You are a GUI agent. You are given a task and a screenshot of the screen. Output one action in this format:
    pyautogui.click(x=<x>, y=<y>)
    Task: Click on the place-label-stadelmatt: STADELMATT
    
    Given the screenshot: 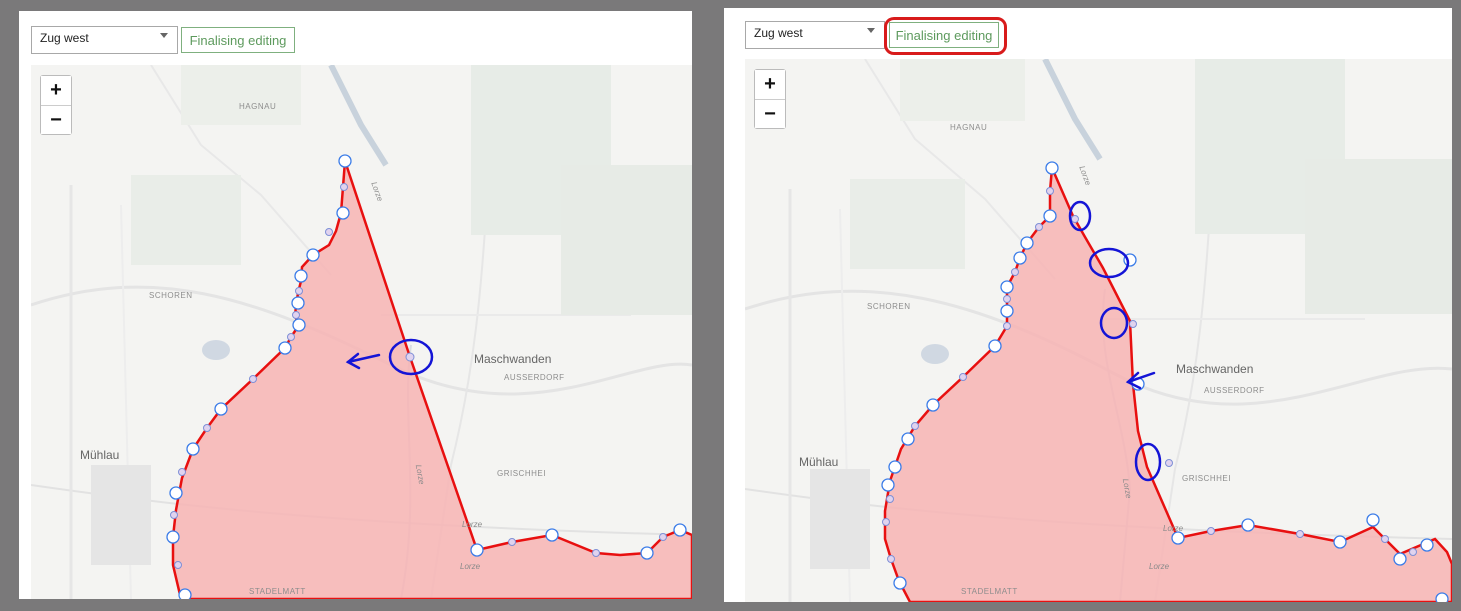 What is the action you would take?
    pyautogui.click(x=277, y=591)
    